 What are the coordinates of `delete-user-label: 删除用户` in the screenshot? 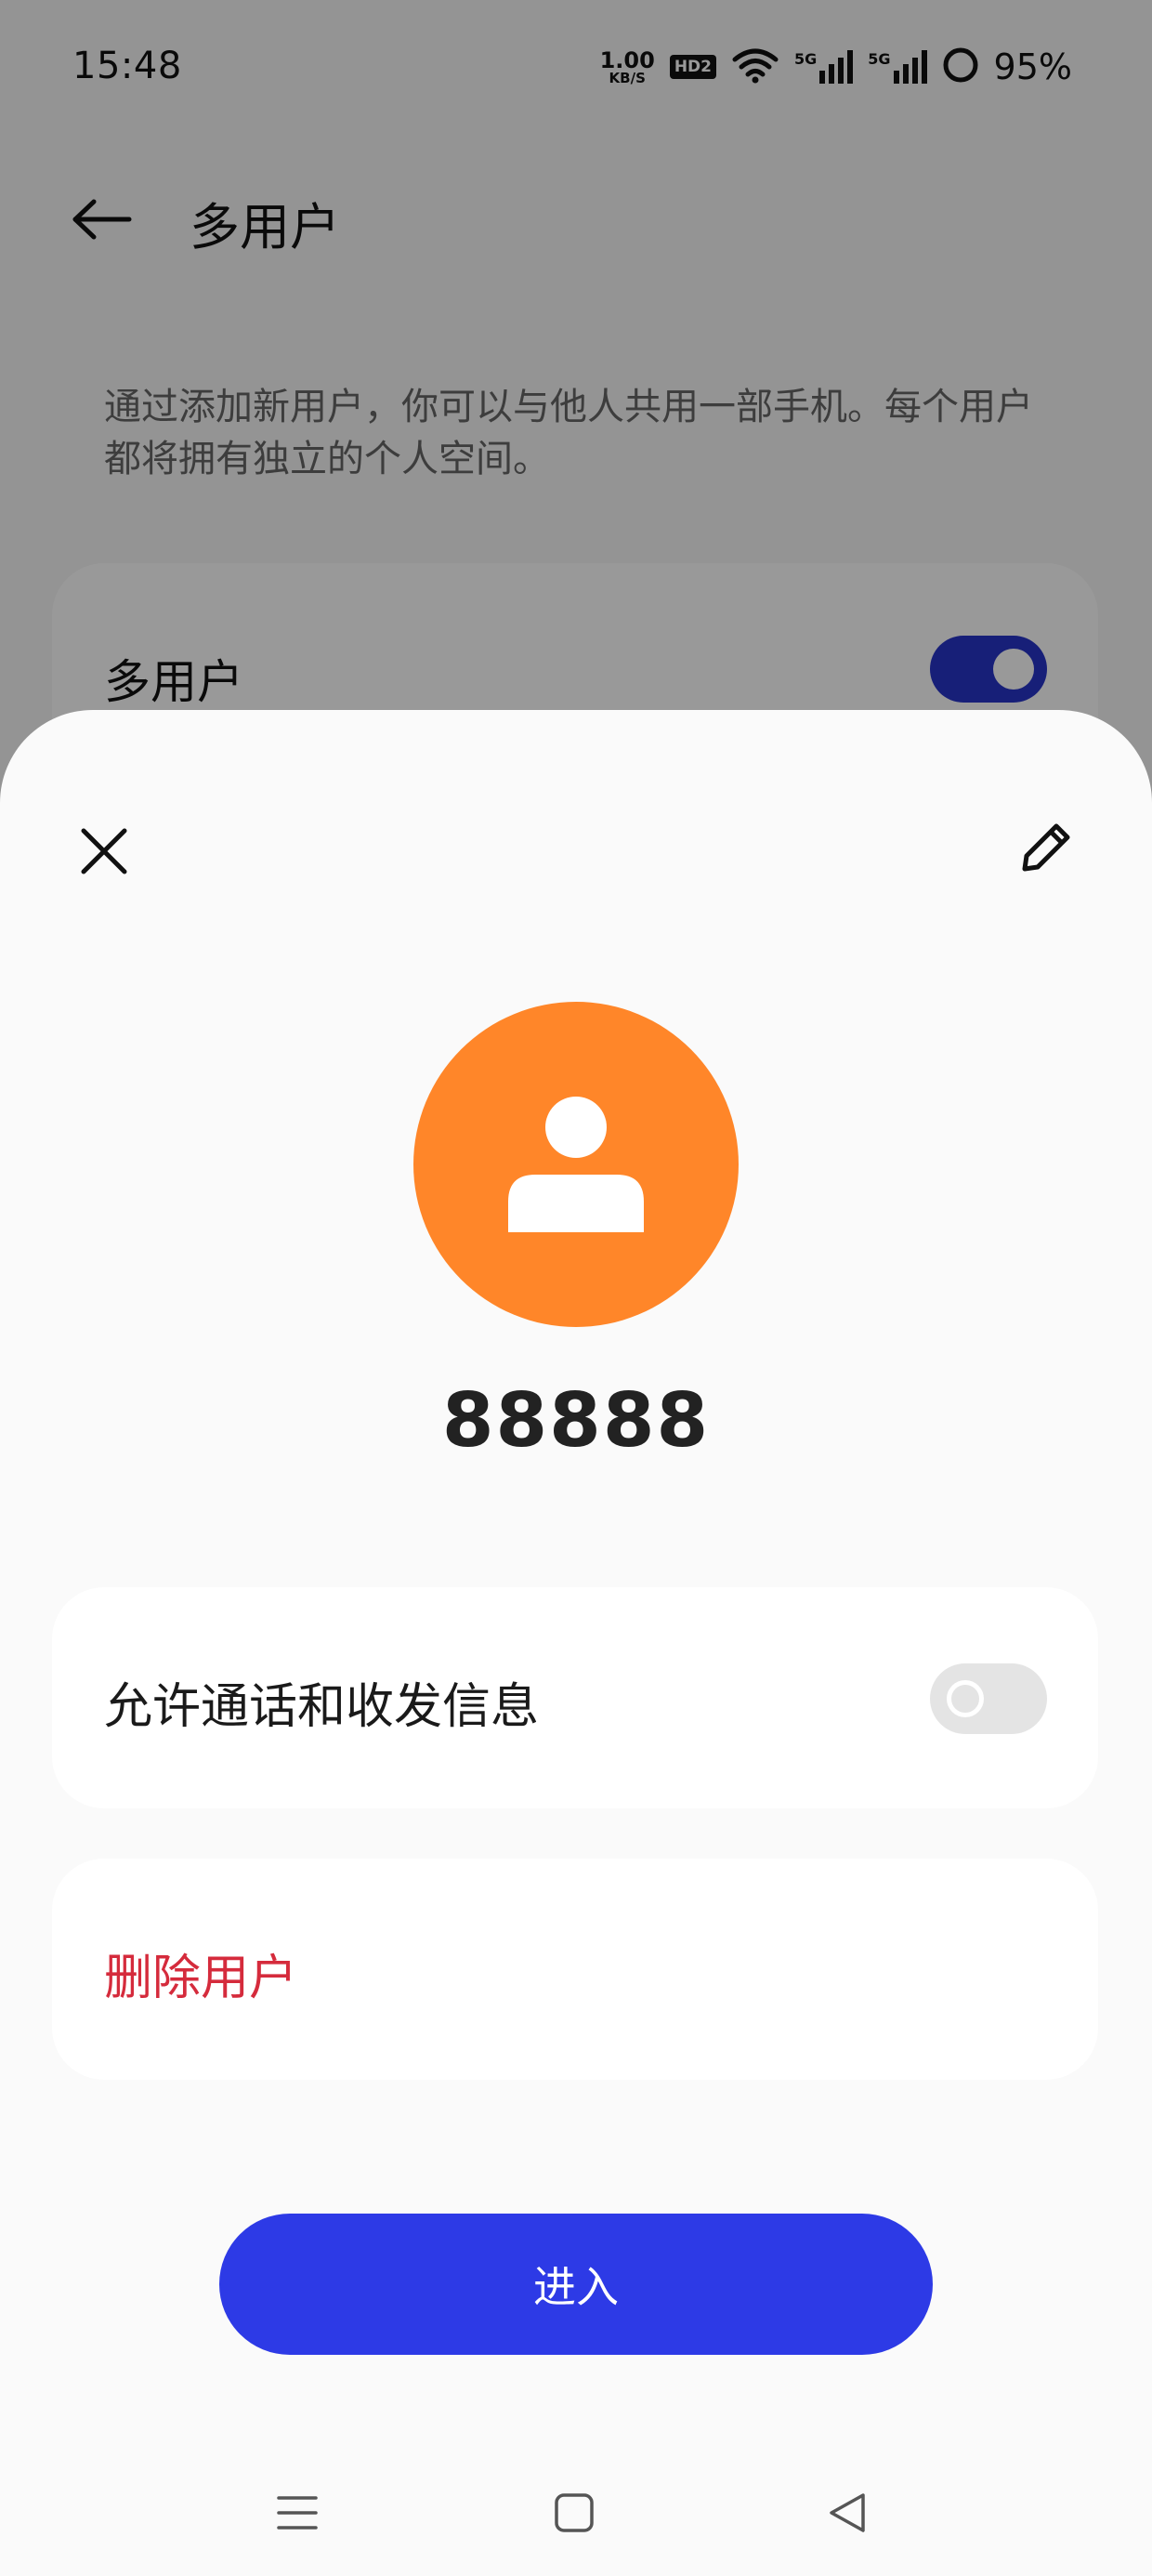 It's located at (201, 1978).